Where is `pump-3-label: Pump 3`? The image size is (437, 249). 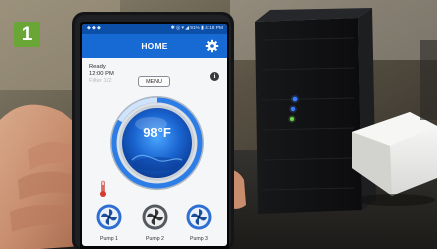
pump-3-label: Pump 3 is located at coordinates (199, 239).